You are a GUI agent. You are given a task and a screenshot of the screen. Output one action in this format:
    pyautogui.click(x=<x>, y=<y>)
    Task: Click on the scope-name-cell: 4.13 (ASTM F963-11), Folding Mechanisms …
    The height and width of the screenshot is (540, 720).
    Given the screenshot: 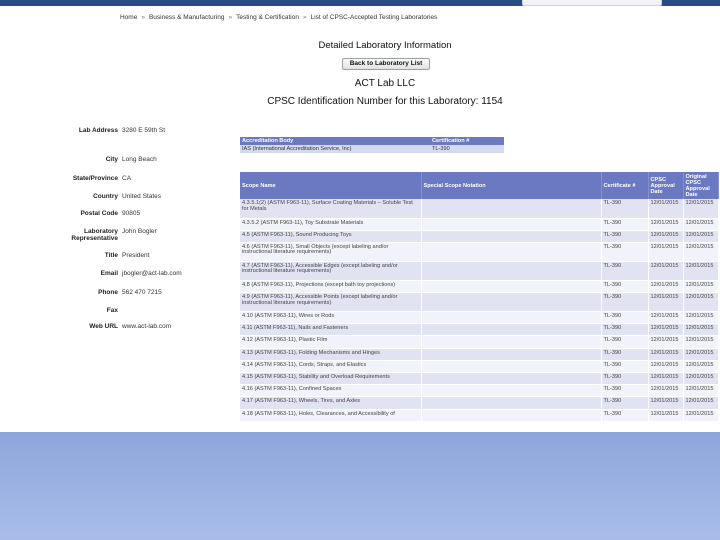 What is the action you would take?
    pyautogui.click(x=331, y=354)
    